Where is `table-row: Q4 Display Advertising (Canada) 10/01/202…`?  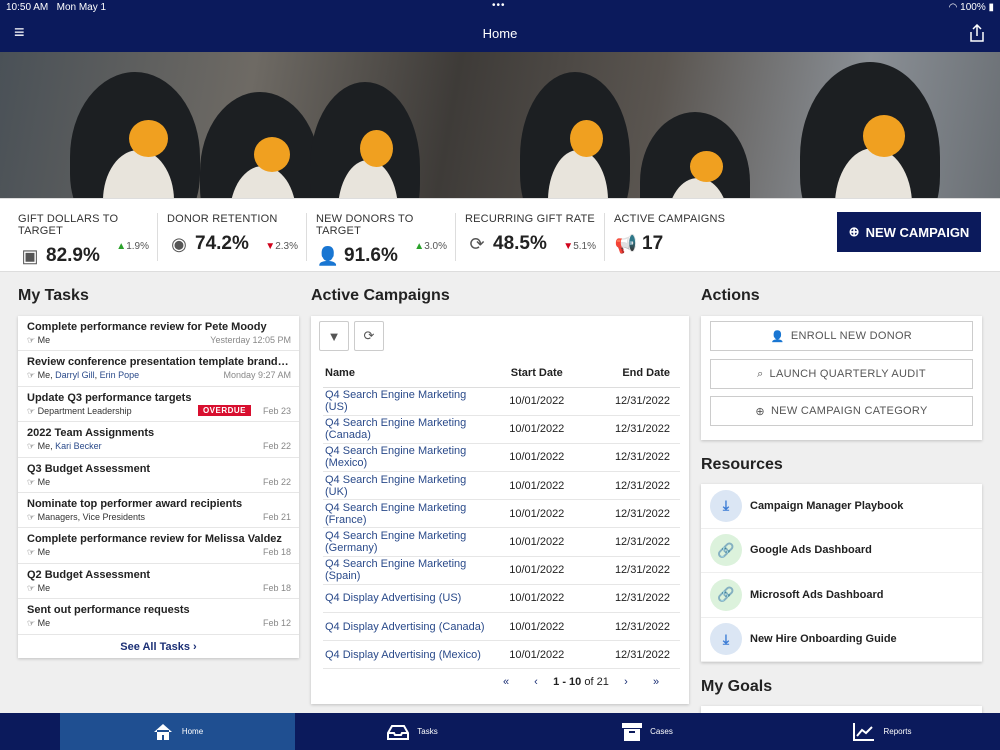
table-row: Q4 Display Advertising (Canada) 10/01/202… is located at coordinates (501, 627).